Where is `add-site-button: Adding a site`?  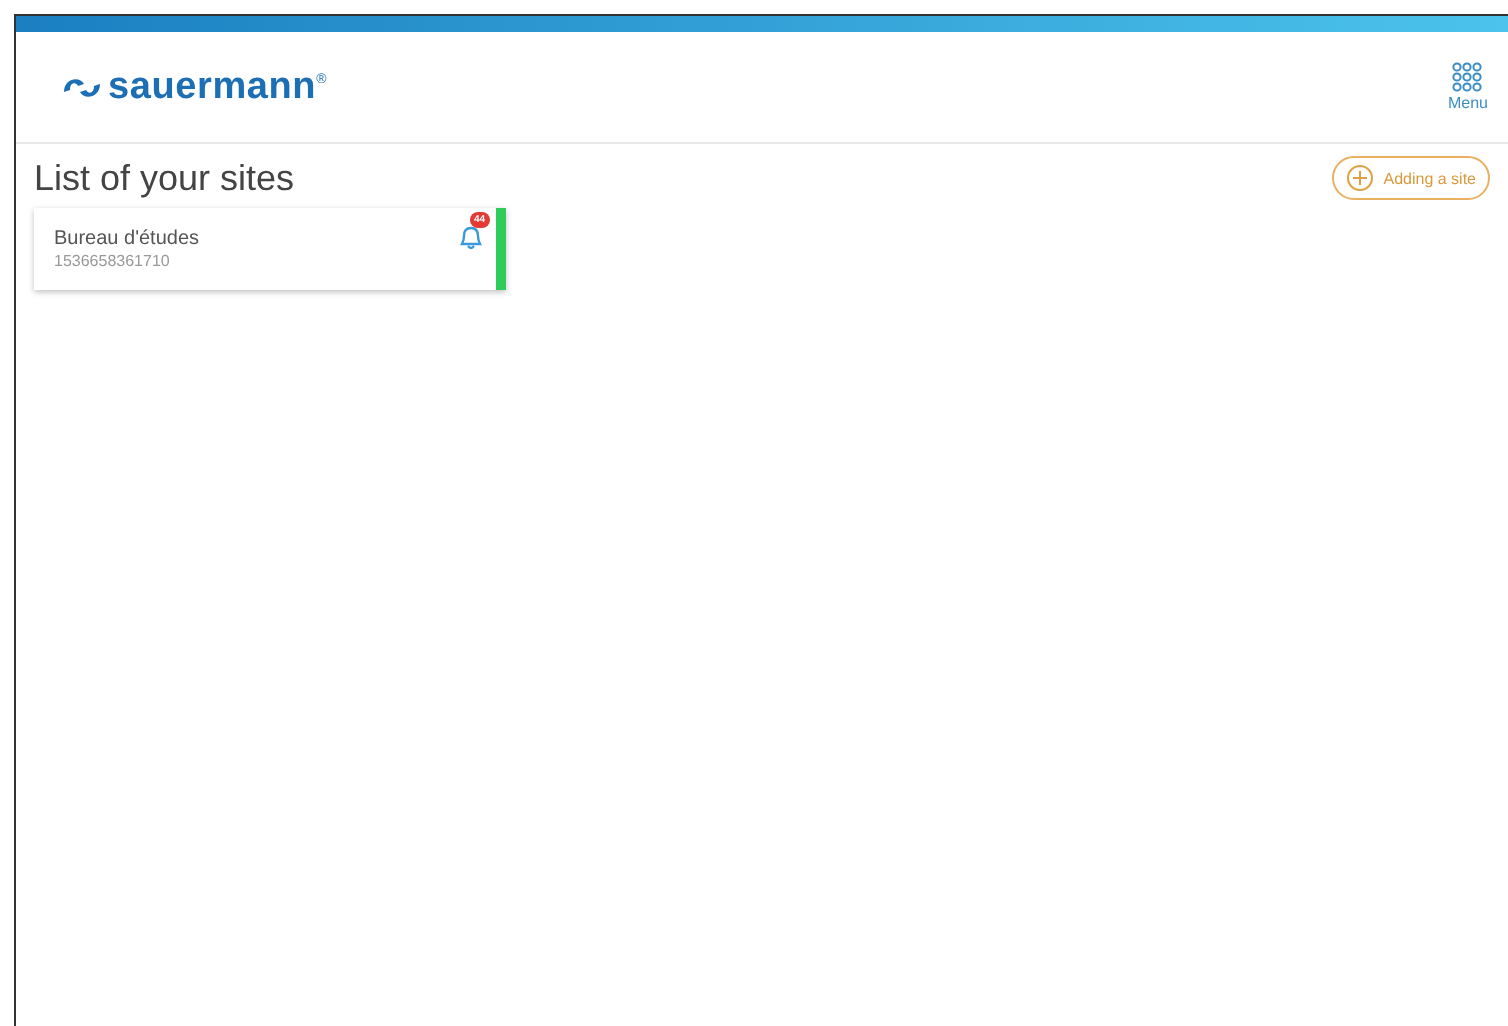 add-site-button: Adding a site is located at coordinates (1410, 178).